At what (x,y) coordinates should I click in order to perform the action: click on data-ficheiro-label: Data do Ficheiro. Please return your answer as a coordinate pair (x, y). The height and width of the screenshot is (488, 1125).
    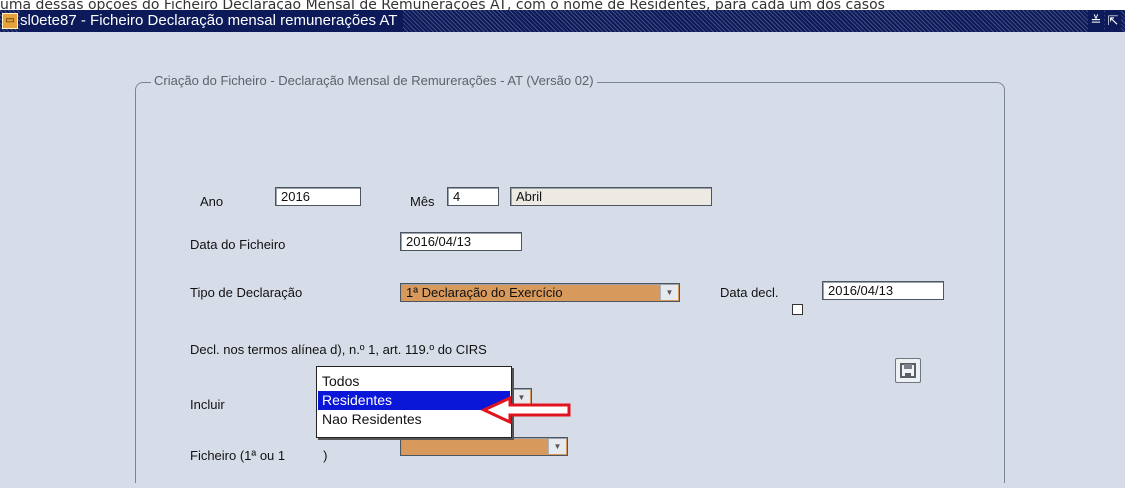
    Looking at the image, I should click on (238, 244).